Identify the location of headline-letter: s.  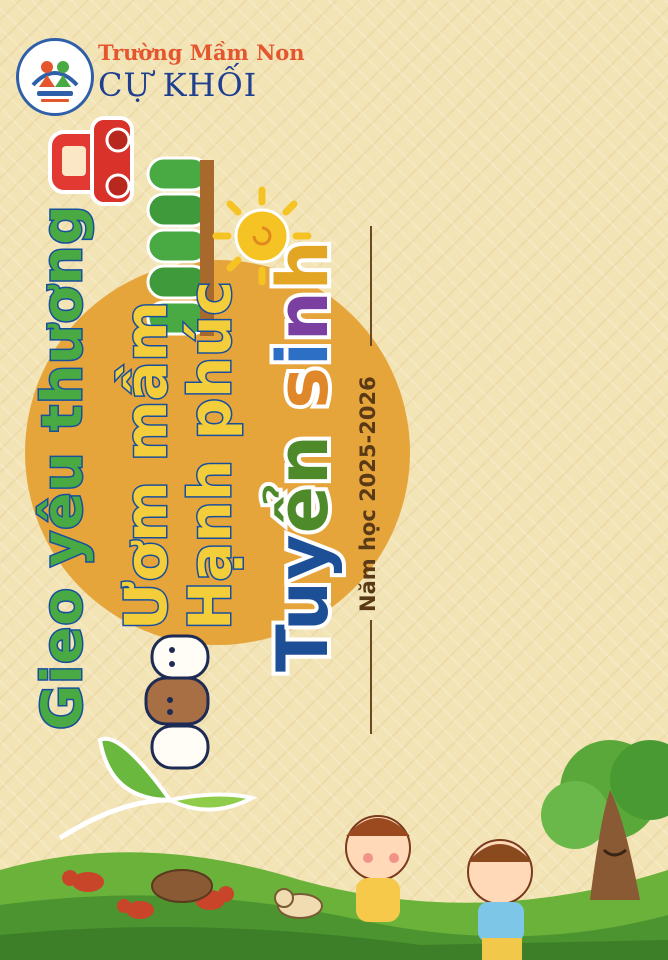
(303, 387).